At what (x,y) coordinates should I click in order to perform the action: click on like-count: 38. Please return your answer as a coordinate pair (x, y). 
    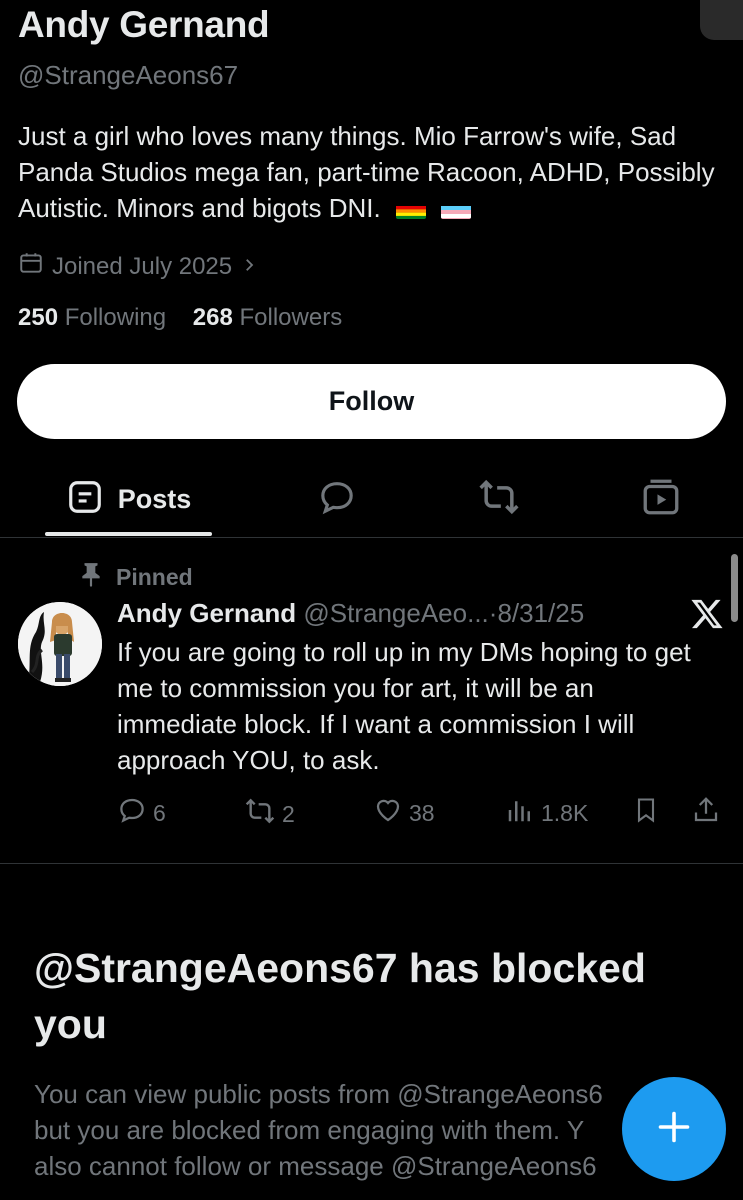
    Looking at the image, I should click on (422, 812).